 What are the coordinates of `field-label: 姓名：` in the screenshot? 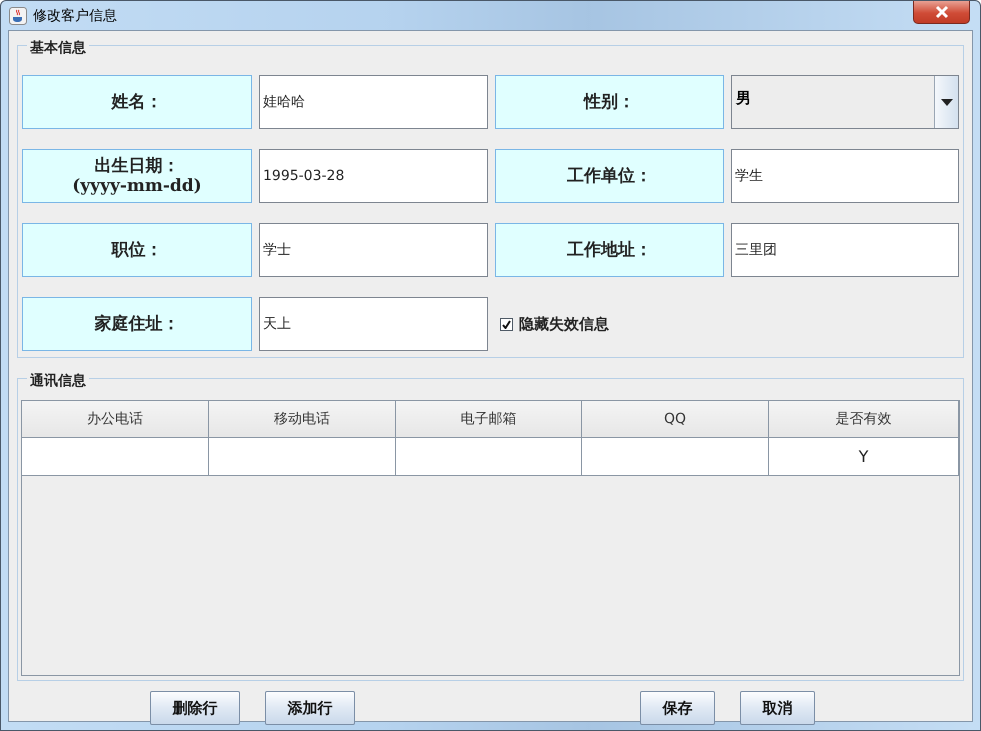 It's located at (137, 102).